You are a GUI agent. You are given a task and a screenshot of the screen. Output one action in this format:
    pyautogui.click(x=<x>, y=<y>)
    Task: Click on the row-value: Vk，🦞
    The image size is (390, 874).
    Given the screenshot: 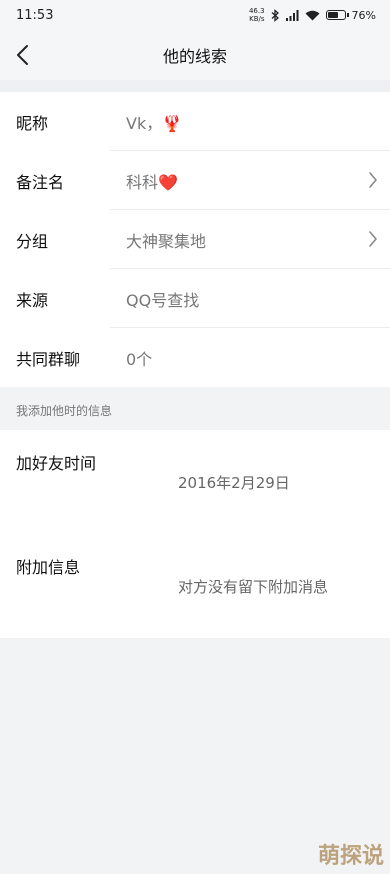 What is the action you would take?
    pyautogui.click(x=154, y=123)
    